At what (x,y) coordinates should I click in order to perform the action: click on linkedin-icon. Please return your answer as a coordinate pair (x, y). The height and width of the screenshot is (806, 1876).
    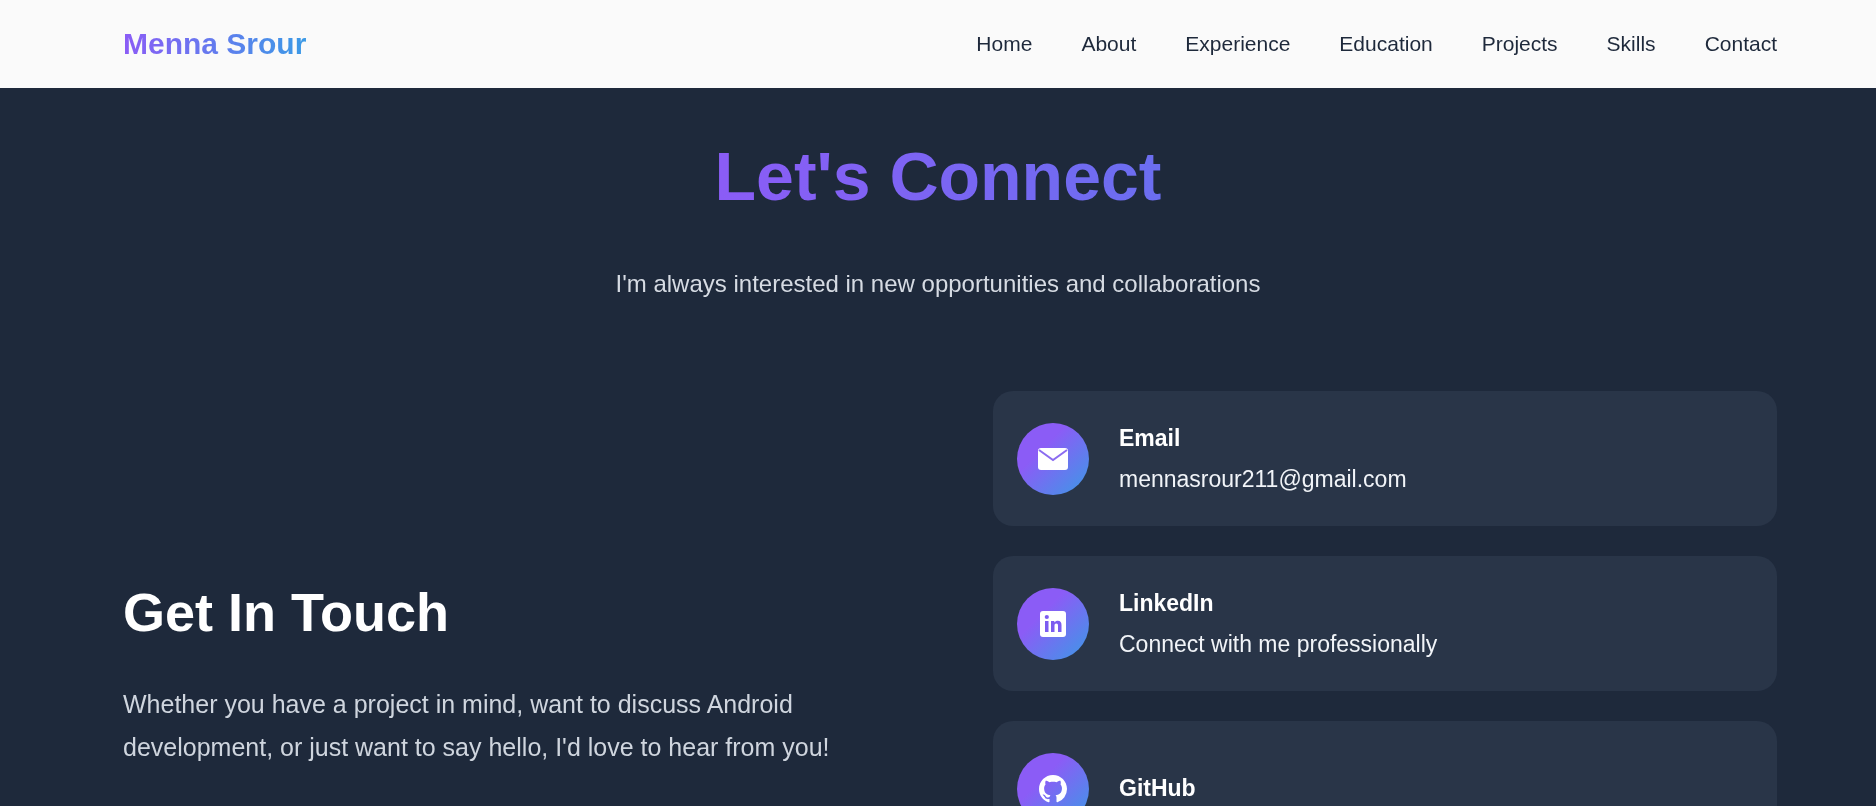
    Looking at the image, I should click on (1053, 623).